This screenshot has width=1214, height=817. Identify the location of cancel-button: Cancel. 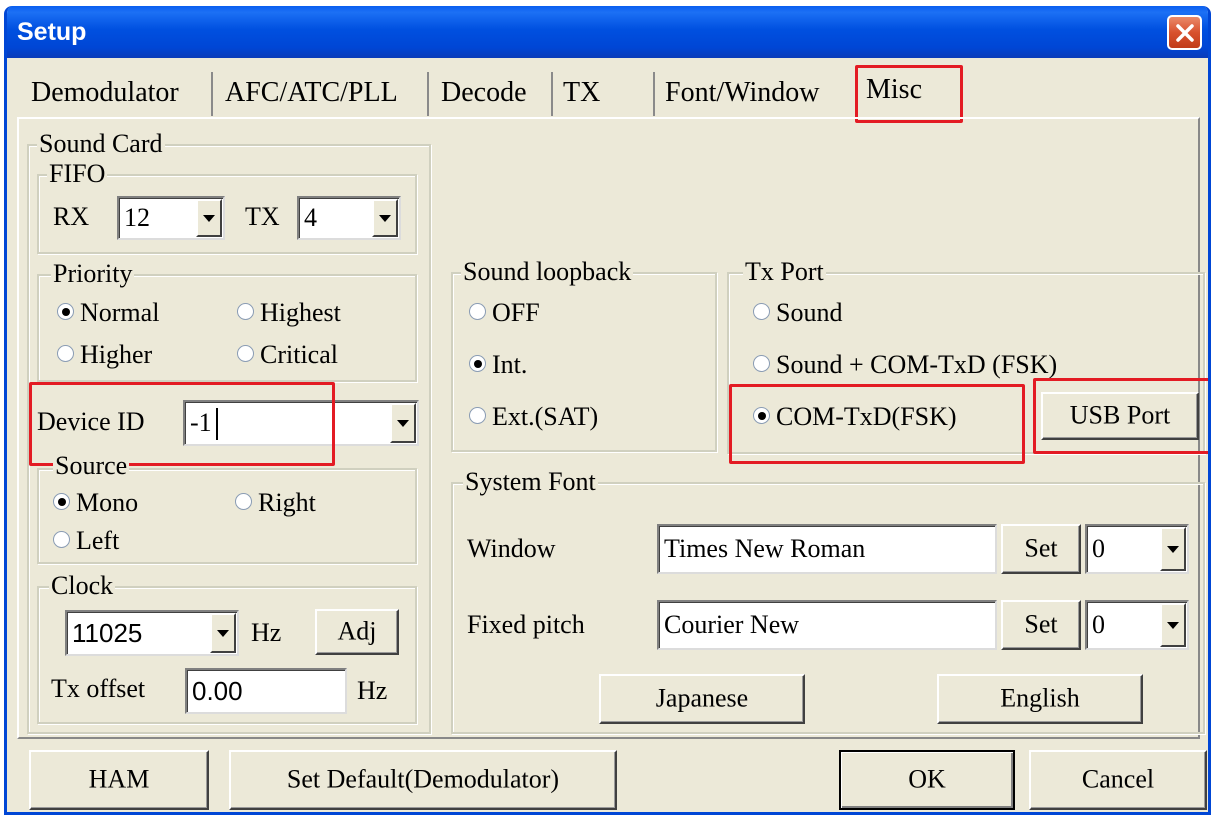
(1118, 780).